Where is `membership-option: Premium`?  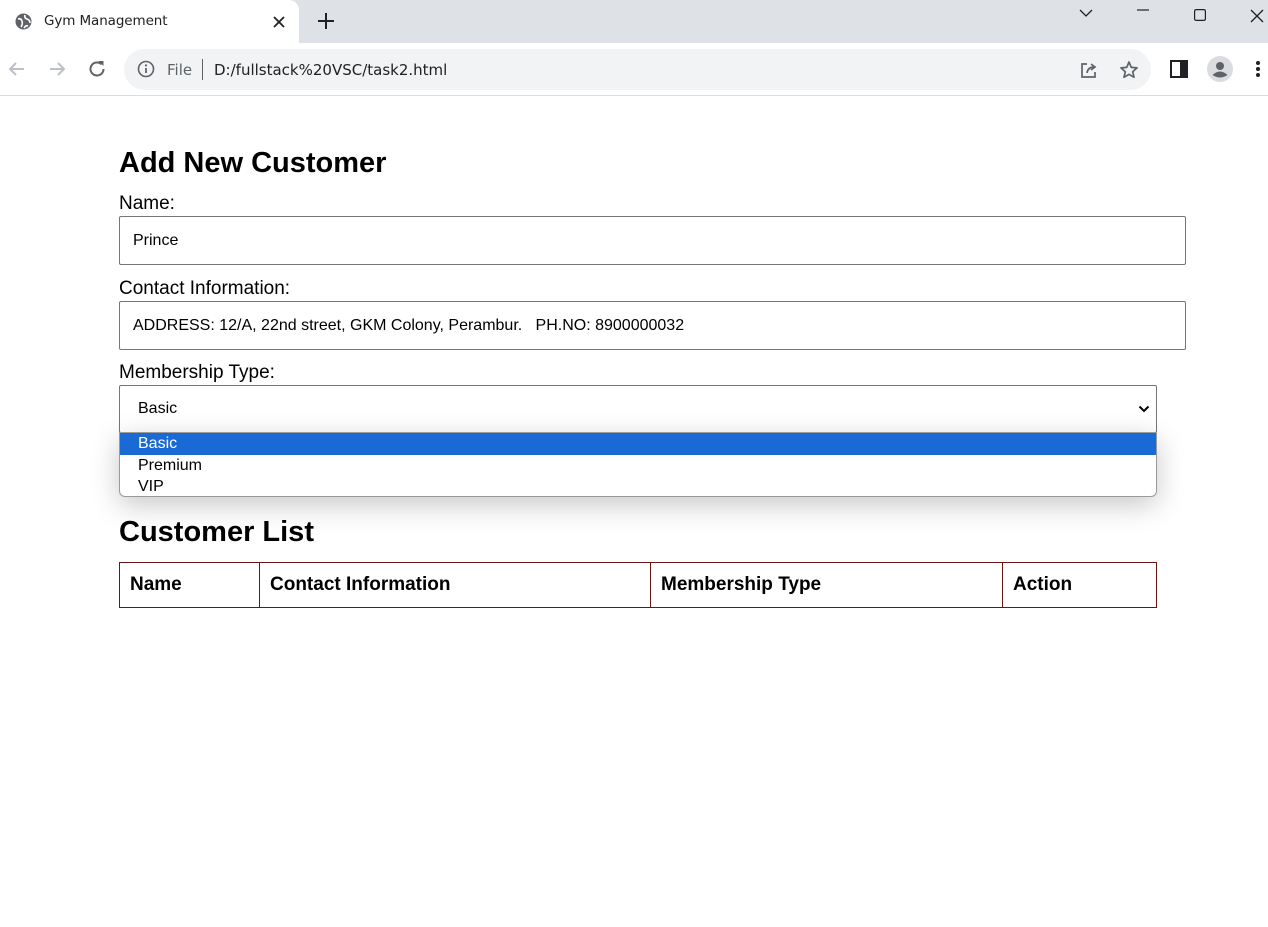
membership-option: Premium is located at coordinates (638, 466).